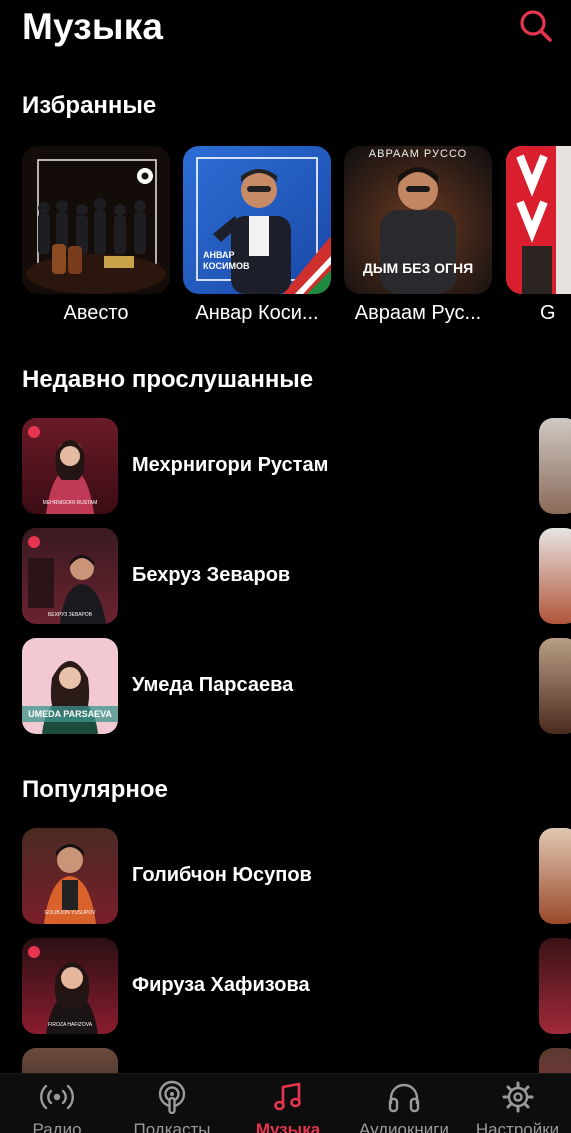 The height and width of the screenshot is (1133, 571). What do you see at coordinates (70, 686) in the screenshot?
I see `cover-image: UMEDA PARSAEVA` at bounding box center [70, 686].